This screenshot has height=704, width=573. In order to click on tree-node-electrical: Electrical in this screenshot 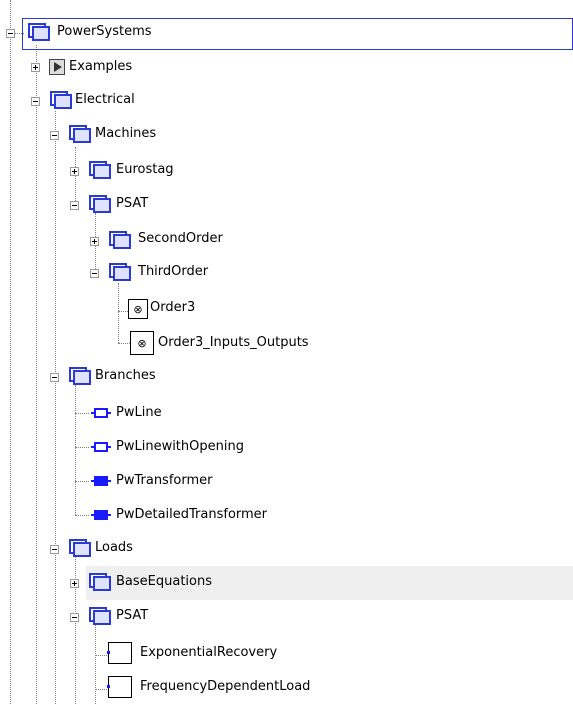, I will do `click(105, 100)`.